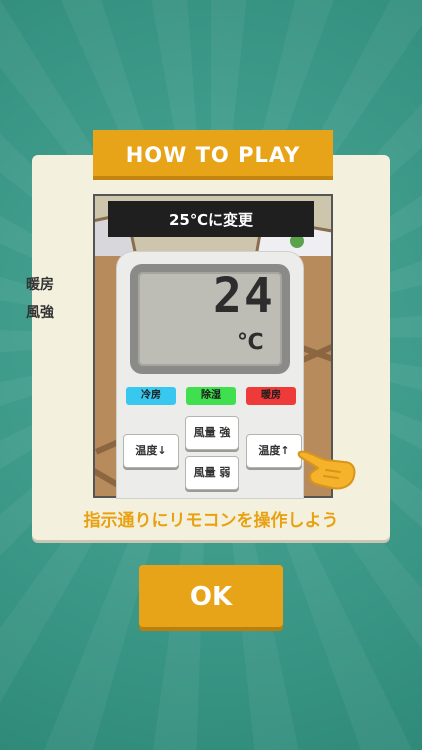 Image resolution: width=422 pixels, height=750 pixels. What do you see at coordinates (271, 396) in the screenshot?
I see `heat-mode-button: 暖房` at bounding box center [271, 396].